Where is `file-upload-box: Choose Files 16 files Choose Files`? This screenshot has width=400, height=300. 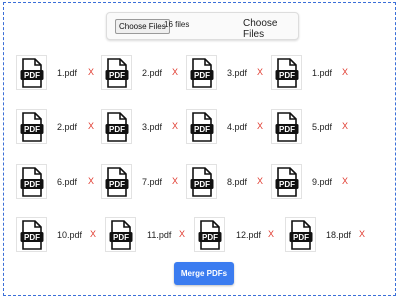 file-upload-box: Choose Files 16 files Choose Files is located at coordinates (202, 26).